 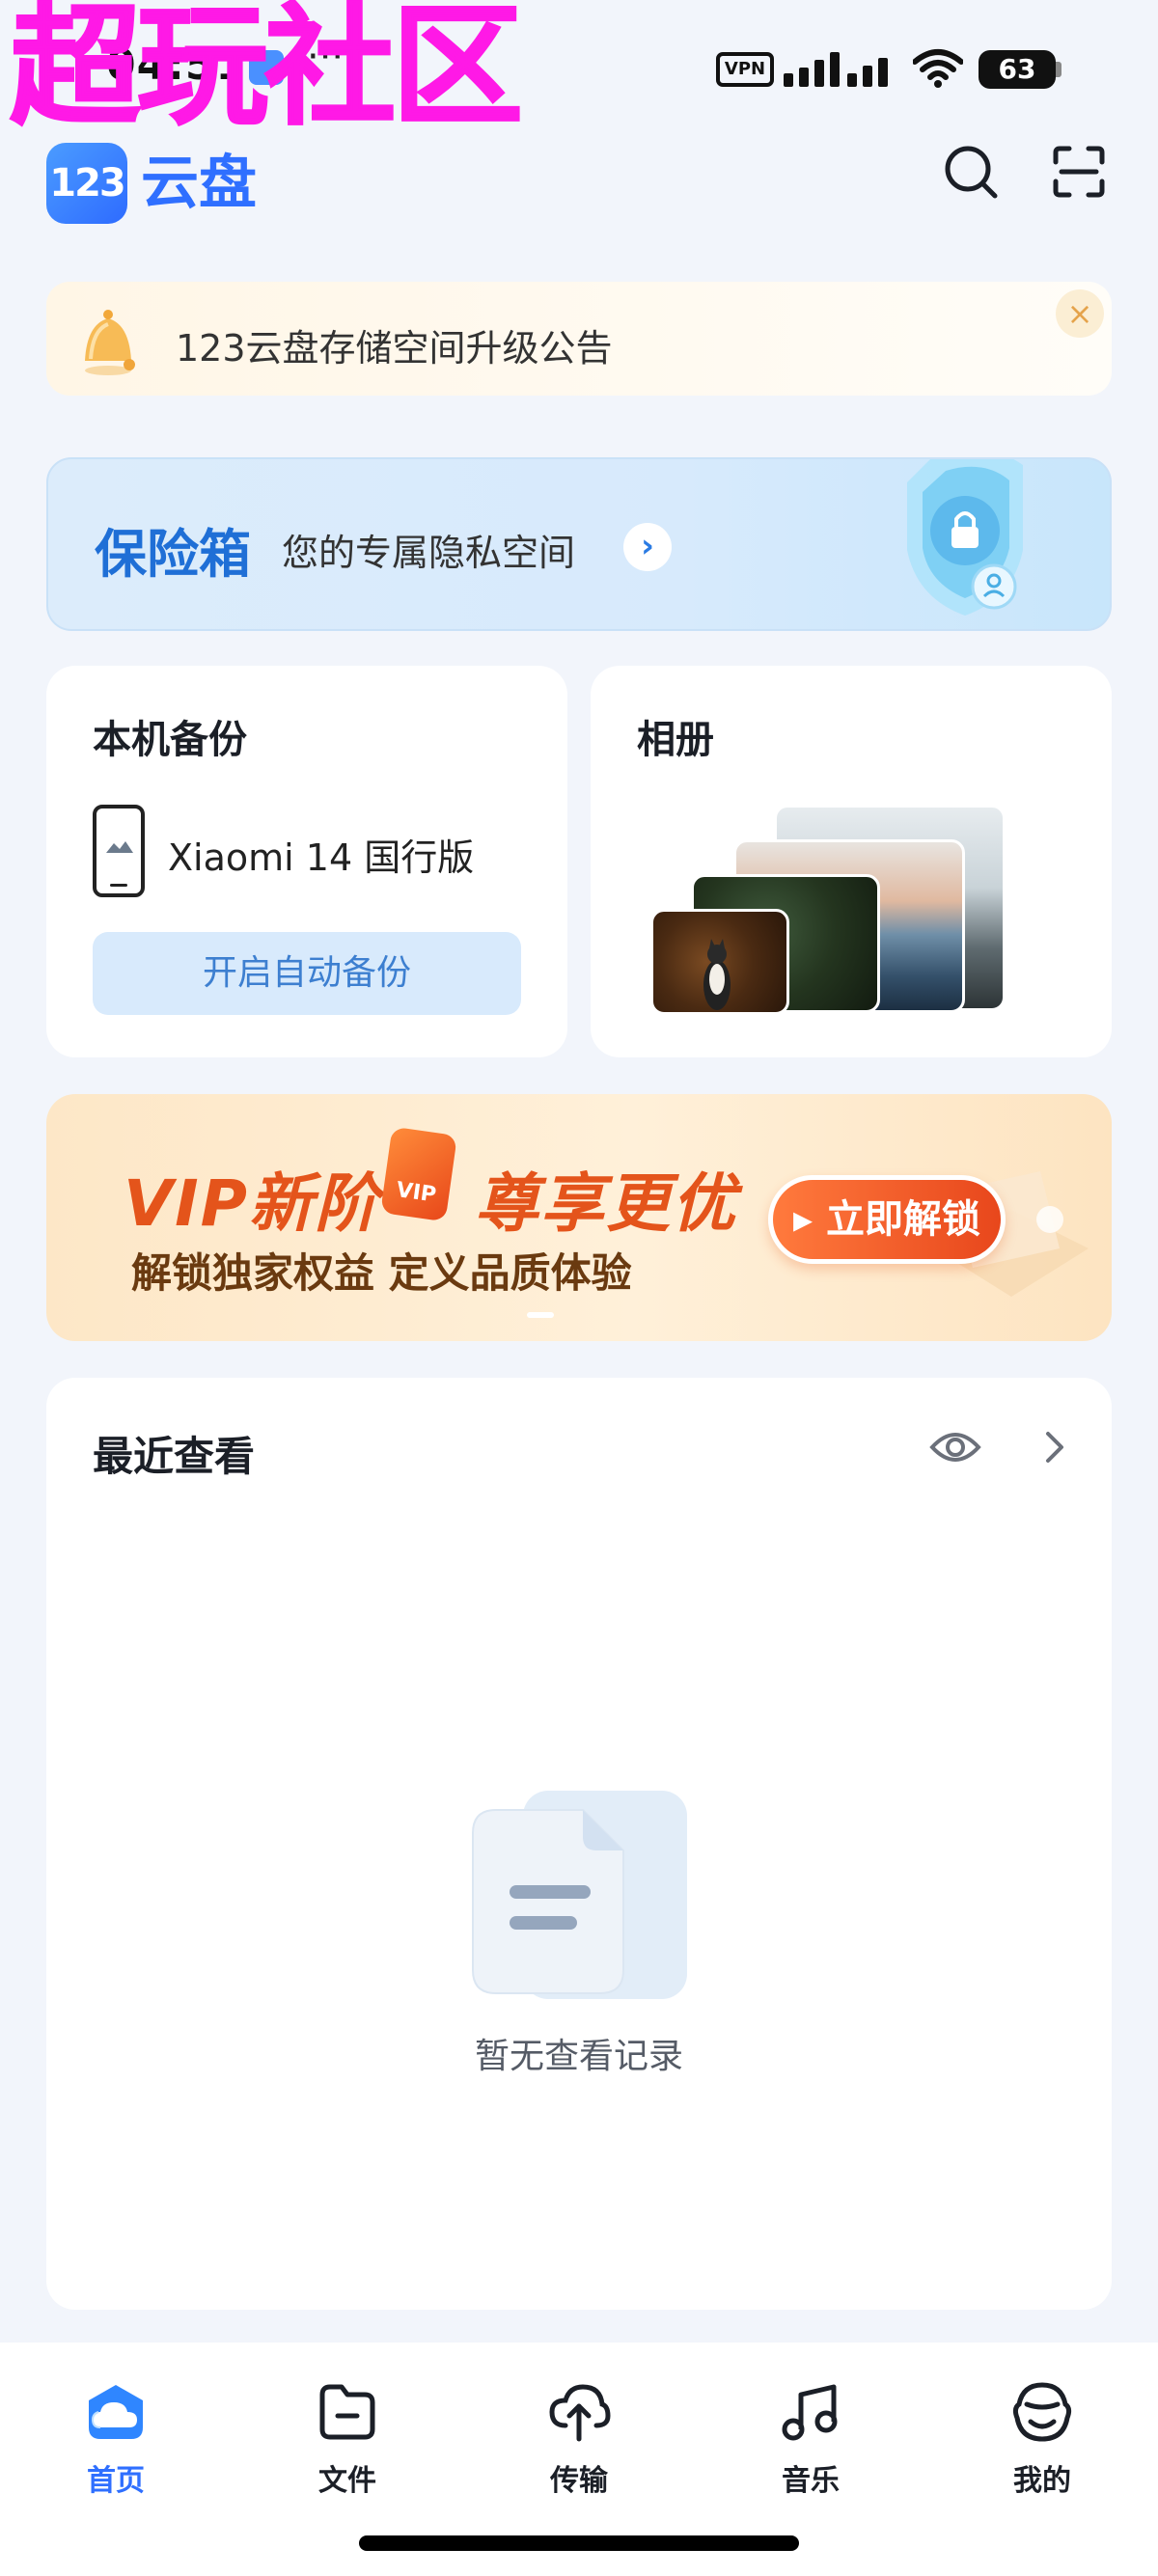 I want to click on recent-viewed-title: 最近查看, so click(x=174, y=1457).